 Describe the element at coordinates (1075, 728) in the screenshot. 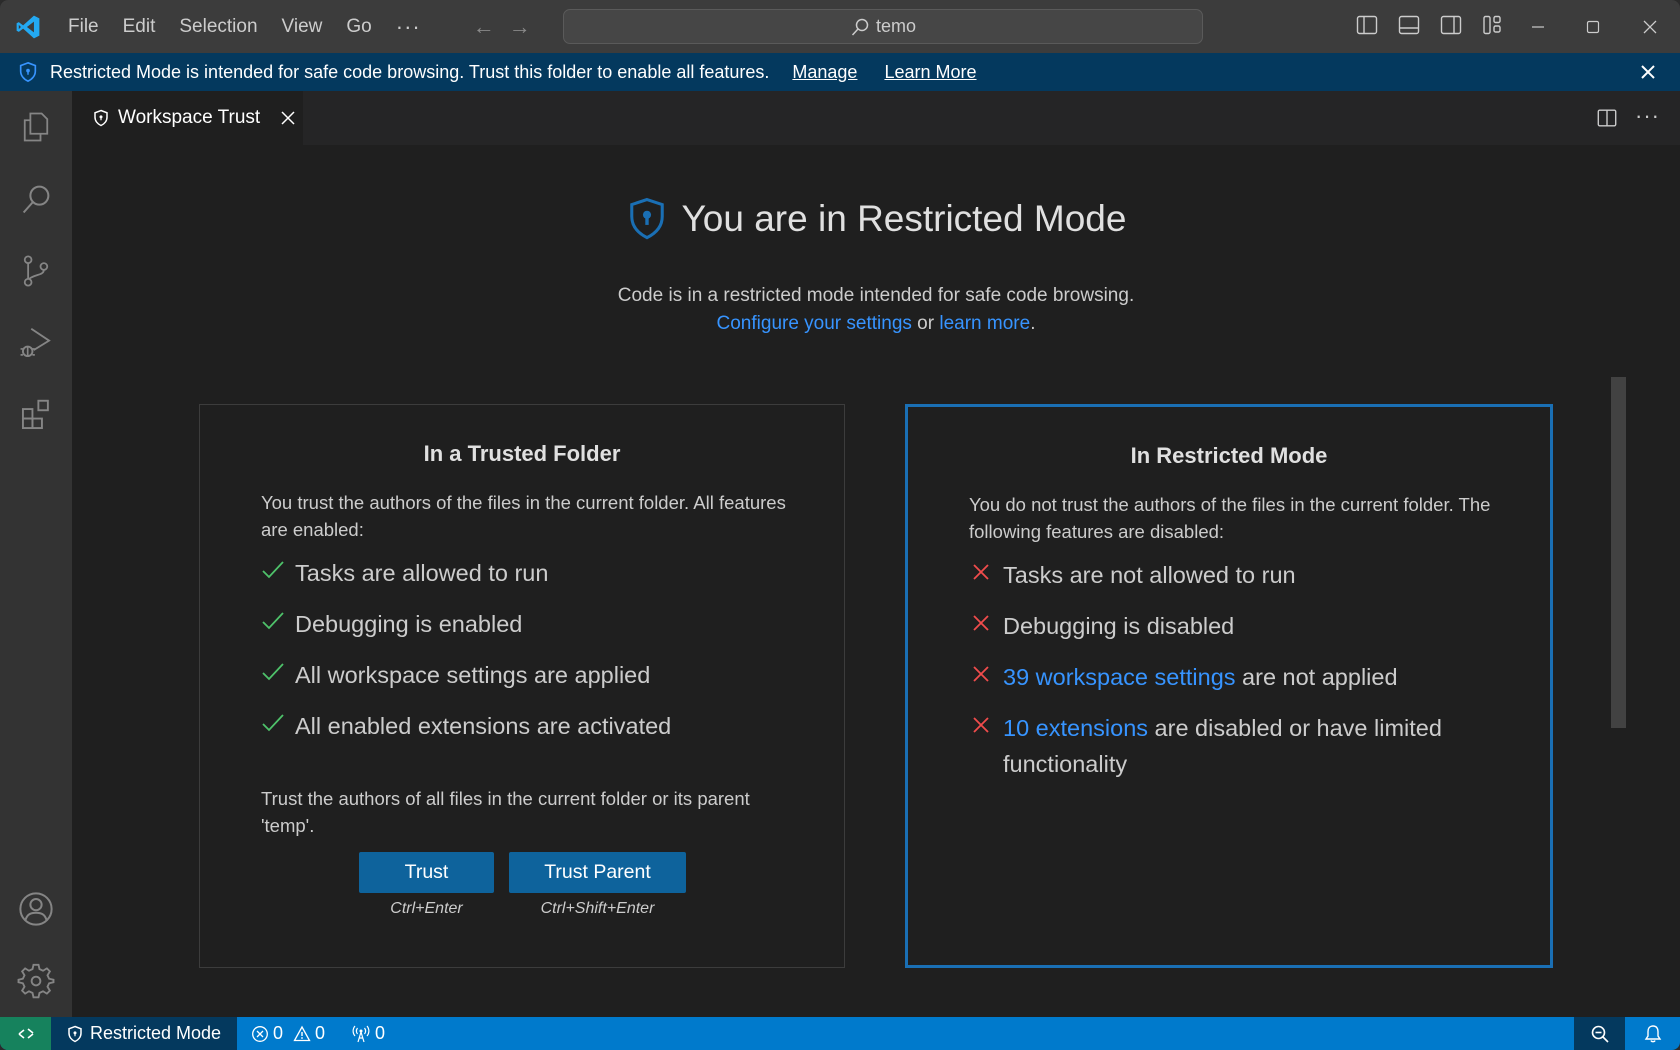

I see `extensions-link: 10 extensions` at that location.